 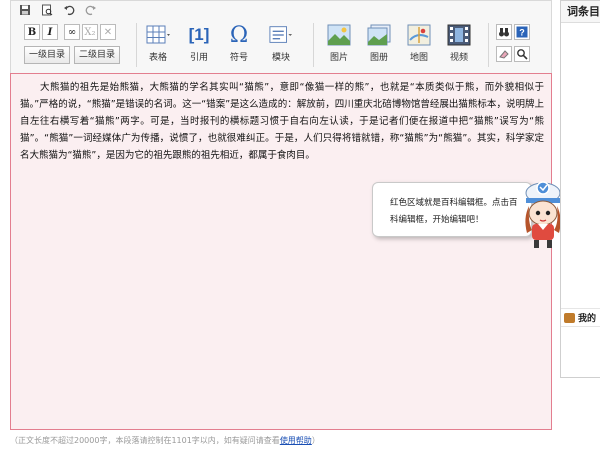 I want to click on map-label: 地图, so click(x=418, y=58).